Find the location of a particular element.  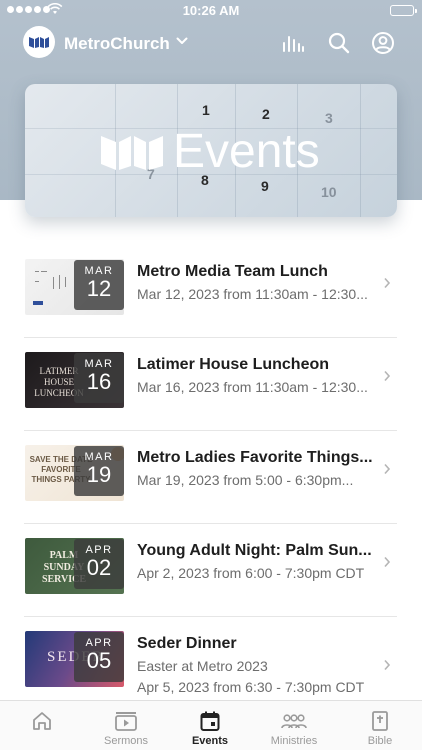

event-title: Metro Media Team Lunch is located at coordinates (232, 271).